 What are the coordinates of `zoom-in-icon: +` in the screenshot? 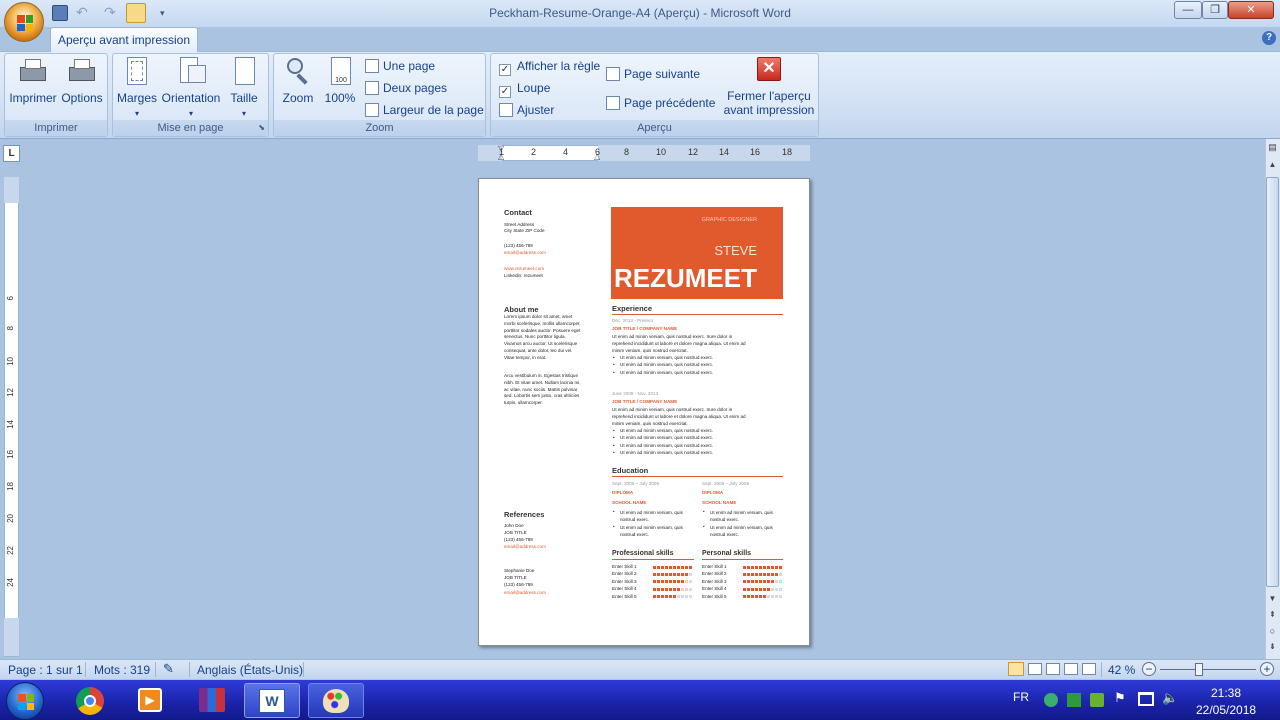 It's located at (1267, 669).